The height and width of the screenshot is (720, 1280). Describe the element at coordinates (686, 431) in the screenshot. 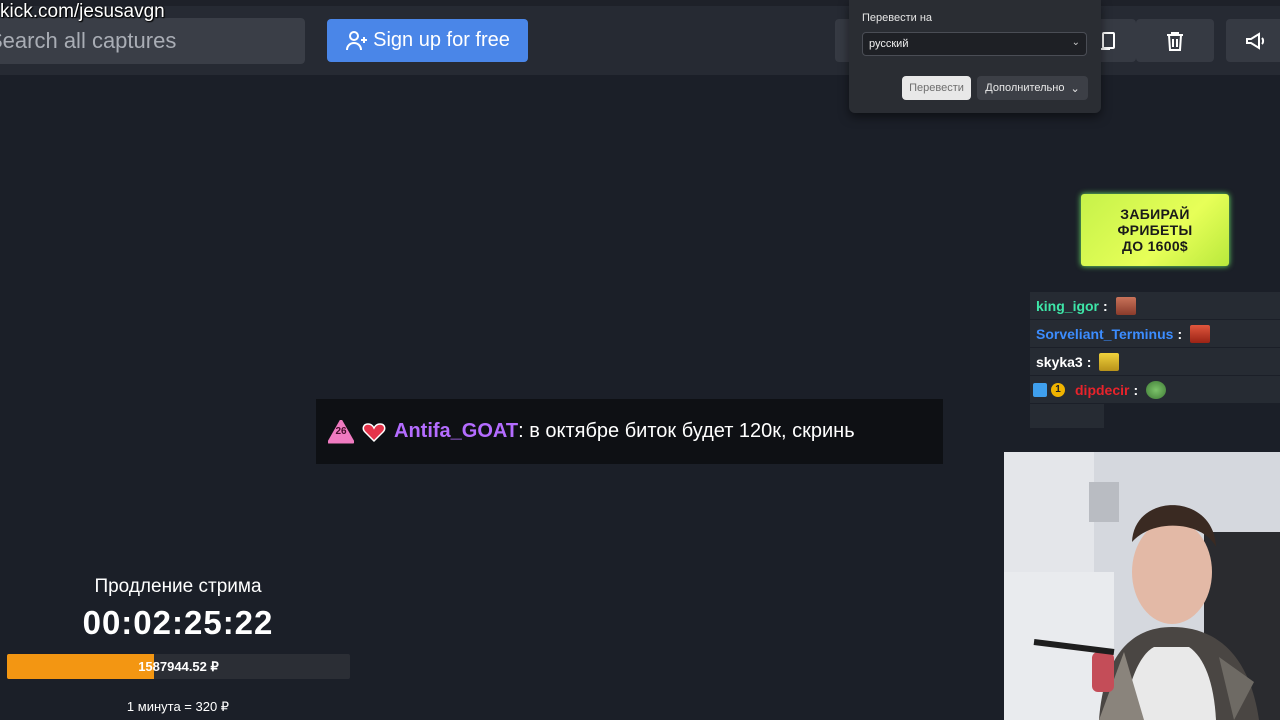

I see `featured-text: : в октябре биток будет 120к, скринь` at that location.